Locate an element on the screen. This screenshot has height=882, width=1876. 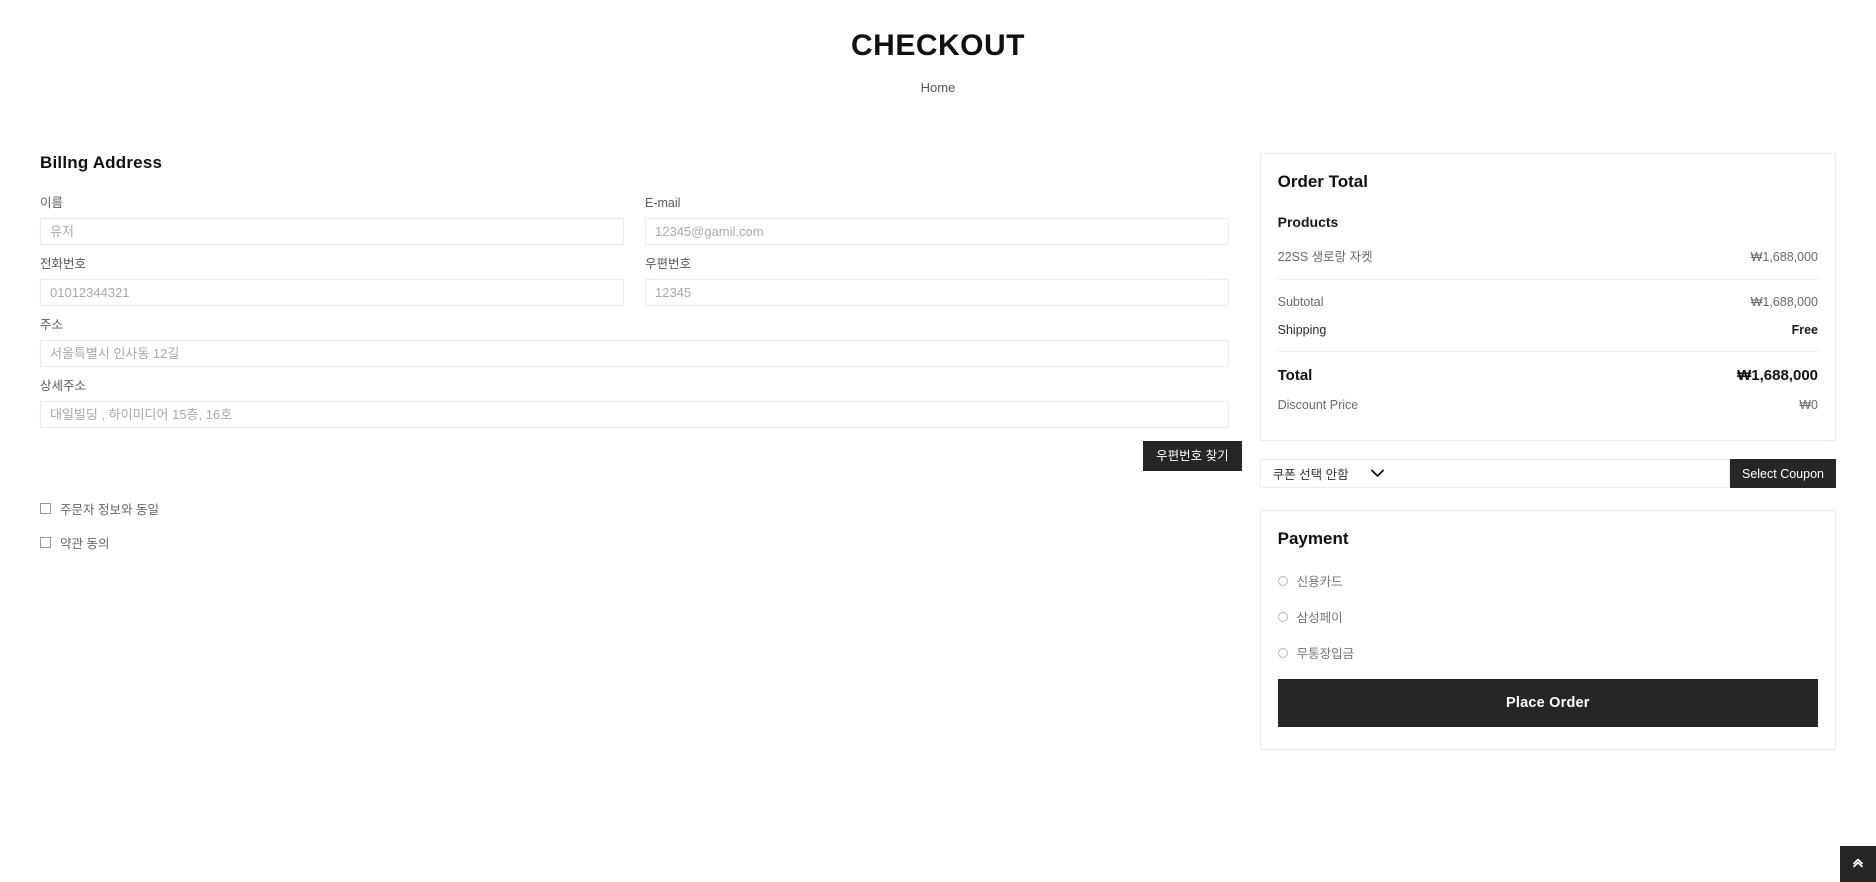
checkbox-terms-agree: 약관 동의 is located at coordinates (641, 542).